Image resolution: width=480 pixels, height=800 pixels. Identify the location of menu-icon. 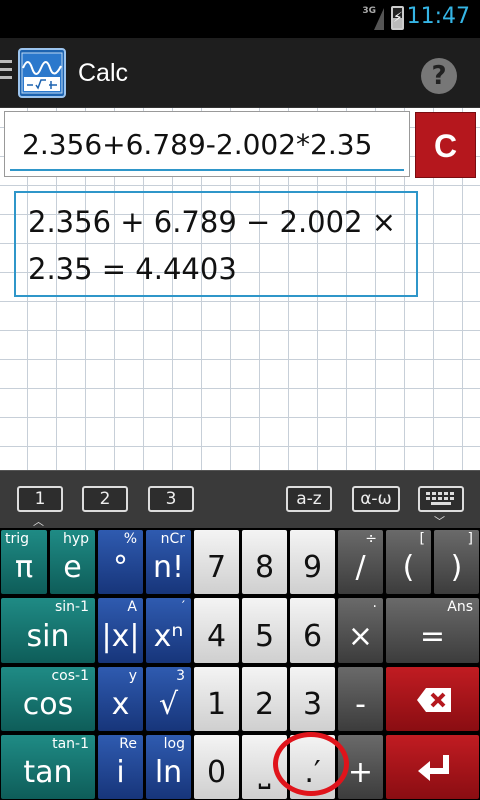
(6, 72).